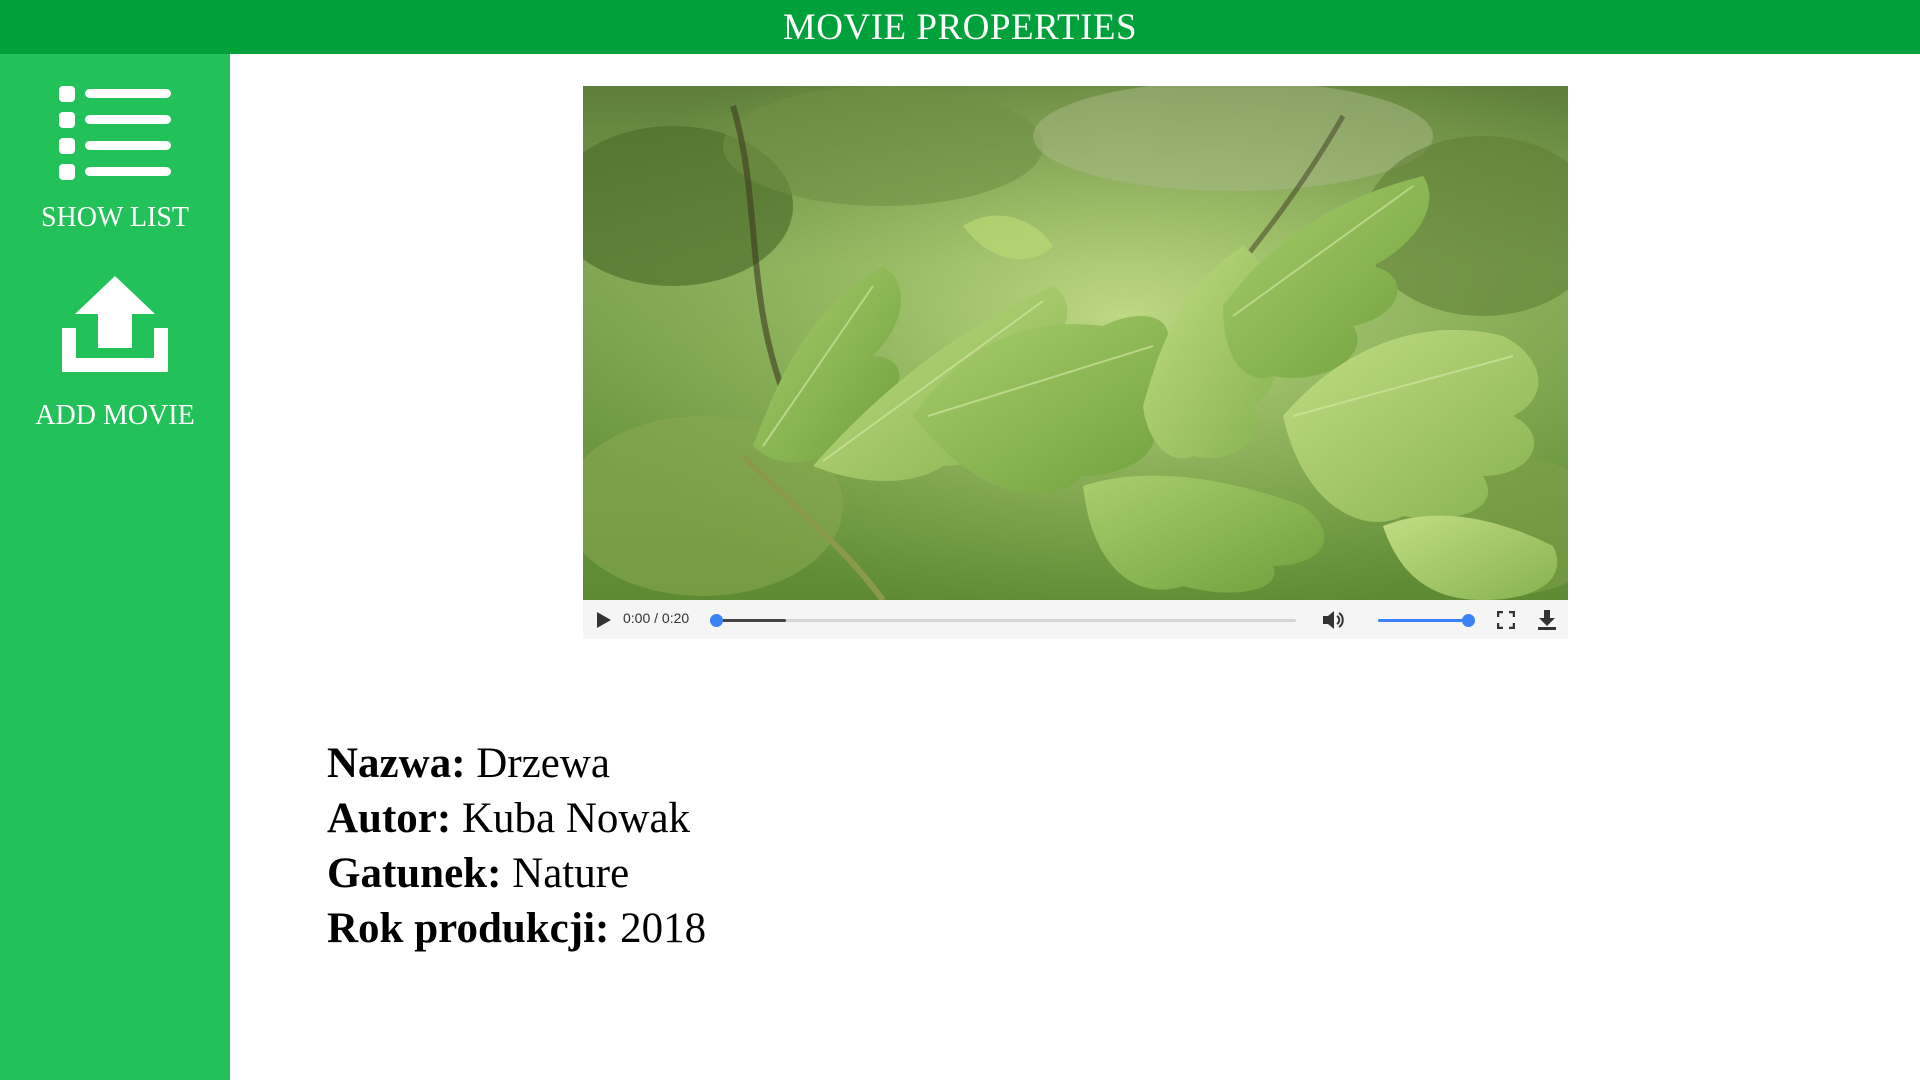 Image resolution: width=1920 pixels, height=1080 pixels. What do you see at coordinates (1506, 620) in the screenshot?
I see `fullscreen-icon` at bounding box center [1506, 620].